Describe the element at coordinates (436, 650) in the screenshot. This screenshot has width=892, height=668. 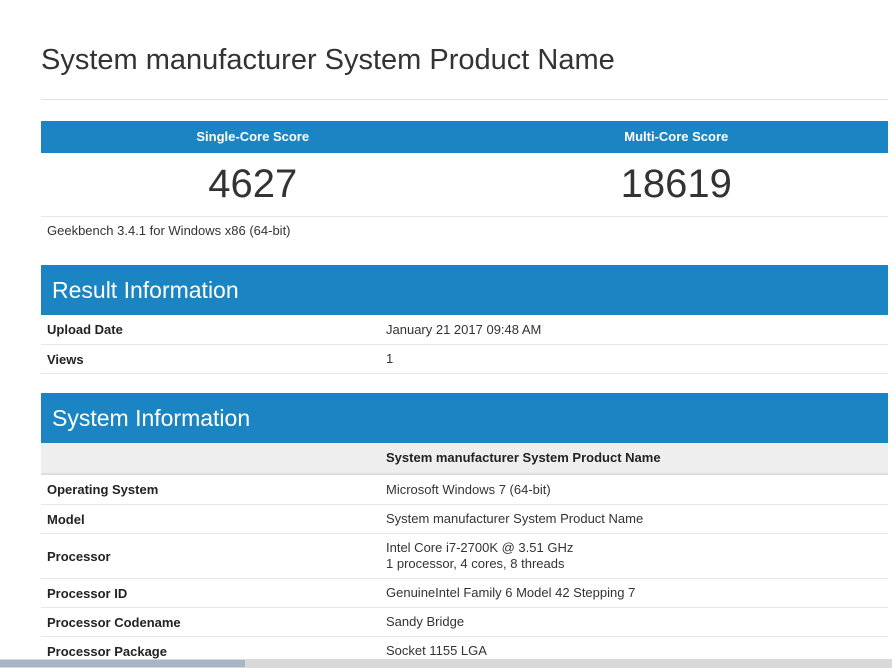
I see `row-value: Socket 1155 LGA` at that location.